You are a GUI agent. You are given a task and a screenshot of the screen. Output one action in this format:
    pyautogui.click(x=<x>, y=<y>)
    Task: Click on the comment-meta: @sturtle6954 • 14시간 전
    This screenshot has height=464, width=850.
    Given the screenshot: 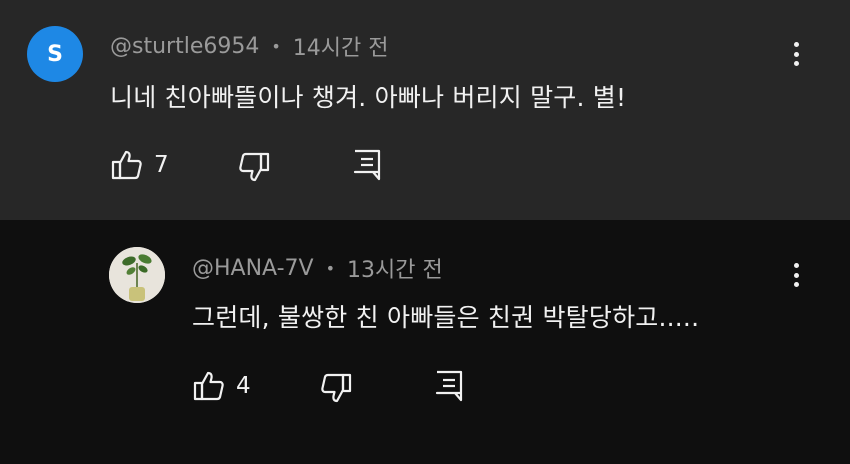 What is the action you would take?
    pyautogui.click(x=249, y=46)
    